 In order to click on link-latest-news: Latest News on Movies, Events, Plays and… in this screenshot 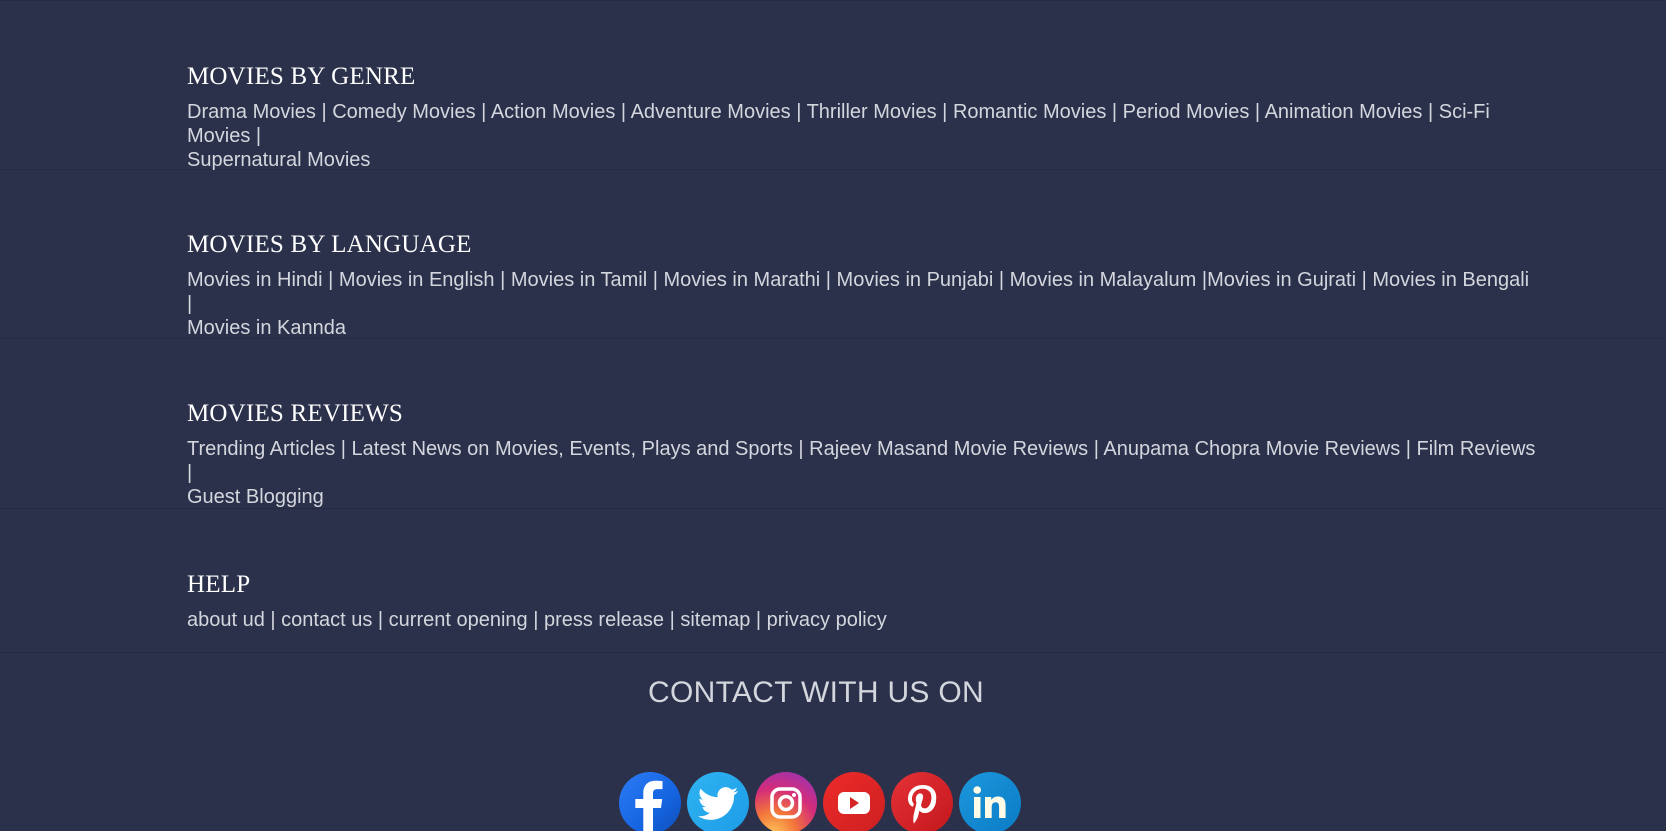, I will do `click(572, 449)`.